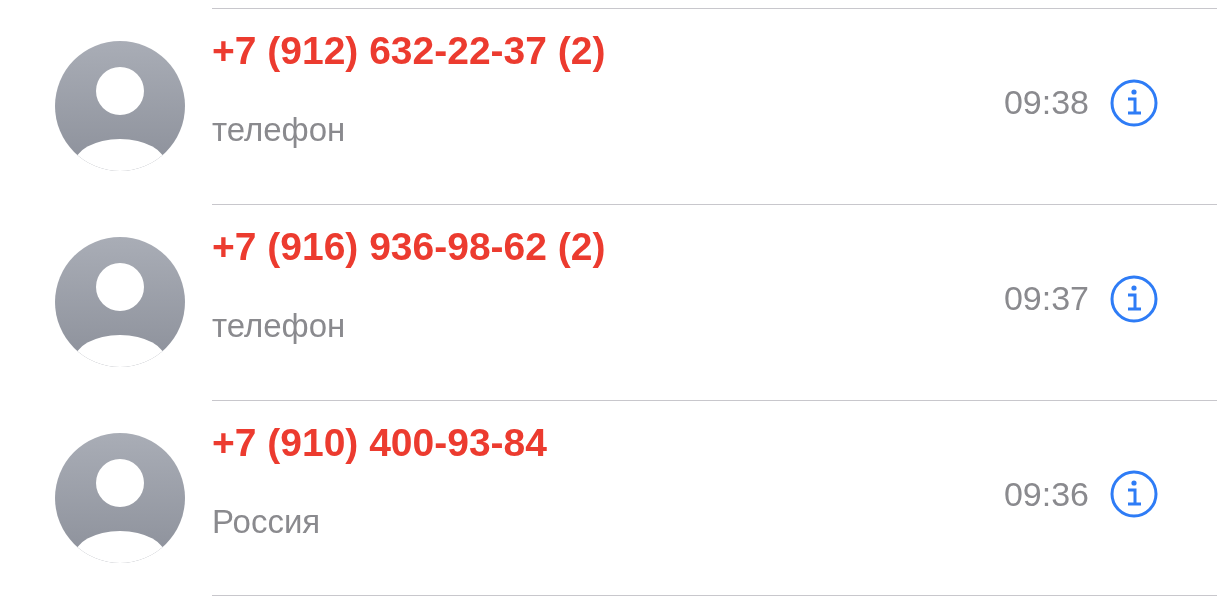 The image size is (1217, 600). Describe the element at coordinates (1046, 102) in the screenshot. I see `call-time: 09:38` at that location.